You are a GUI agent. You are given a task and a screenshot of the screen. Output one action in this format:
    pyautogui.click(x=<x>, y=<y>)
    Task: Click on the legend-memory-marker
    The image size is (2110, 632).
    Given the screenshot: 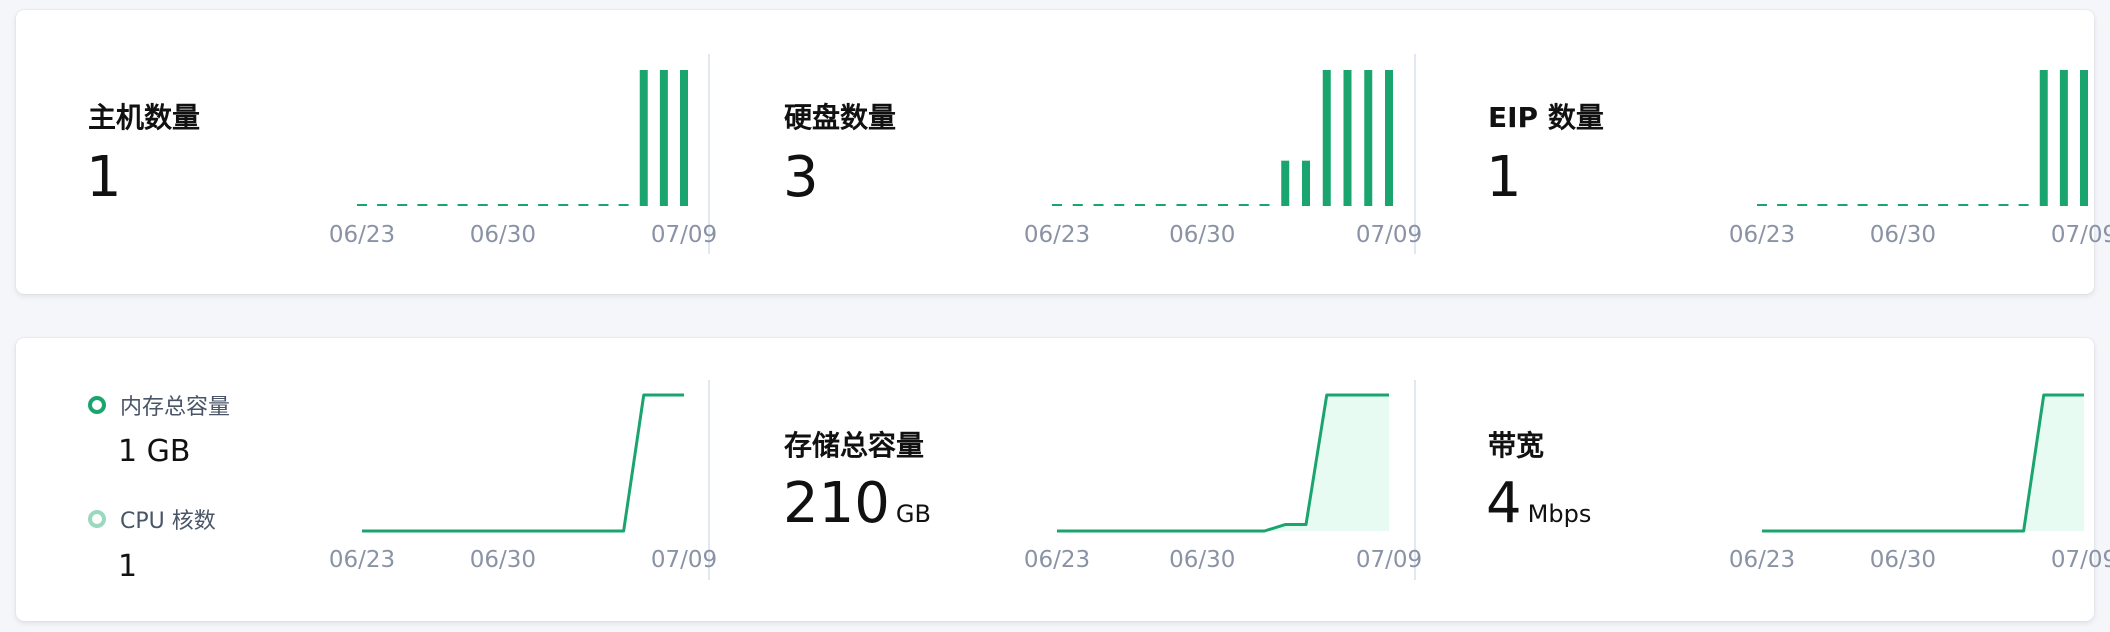 What is the action you would take?
    pyautogui.click(x=97, y=405)
    